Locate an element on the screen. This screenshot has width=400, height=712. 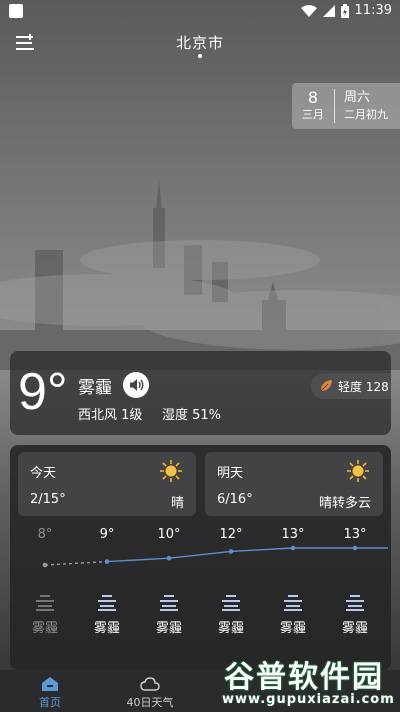
date-month: 三月 is located at coordinates (313, 114).